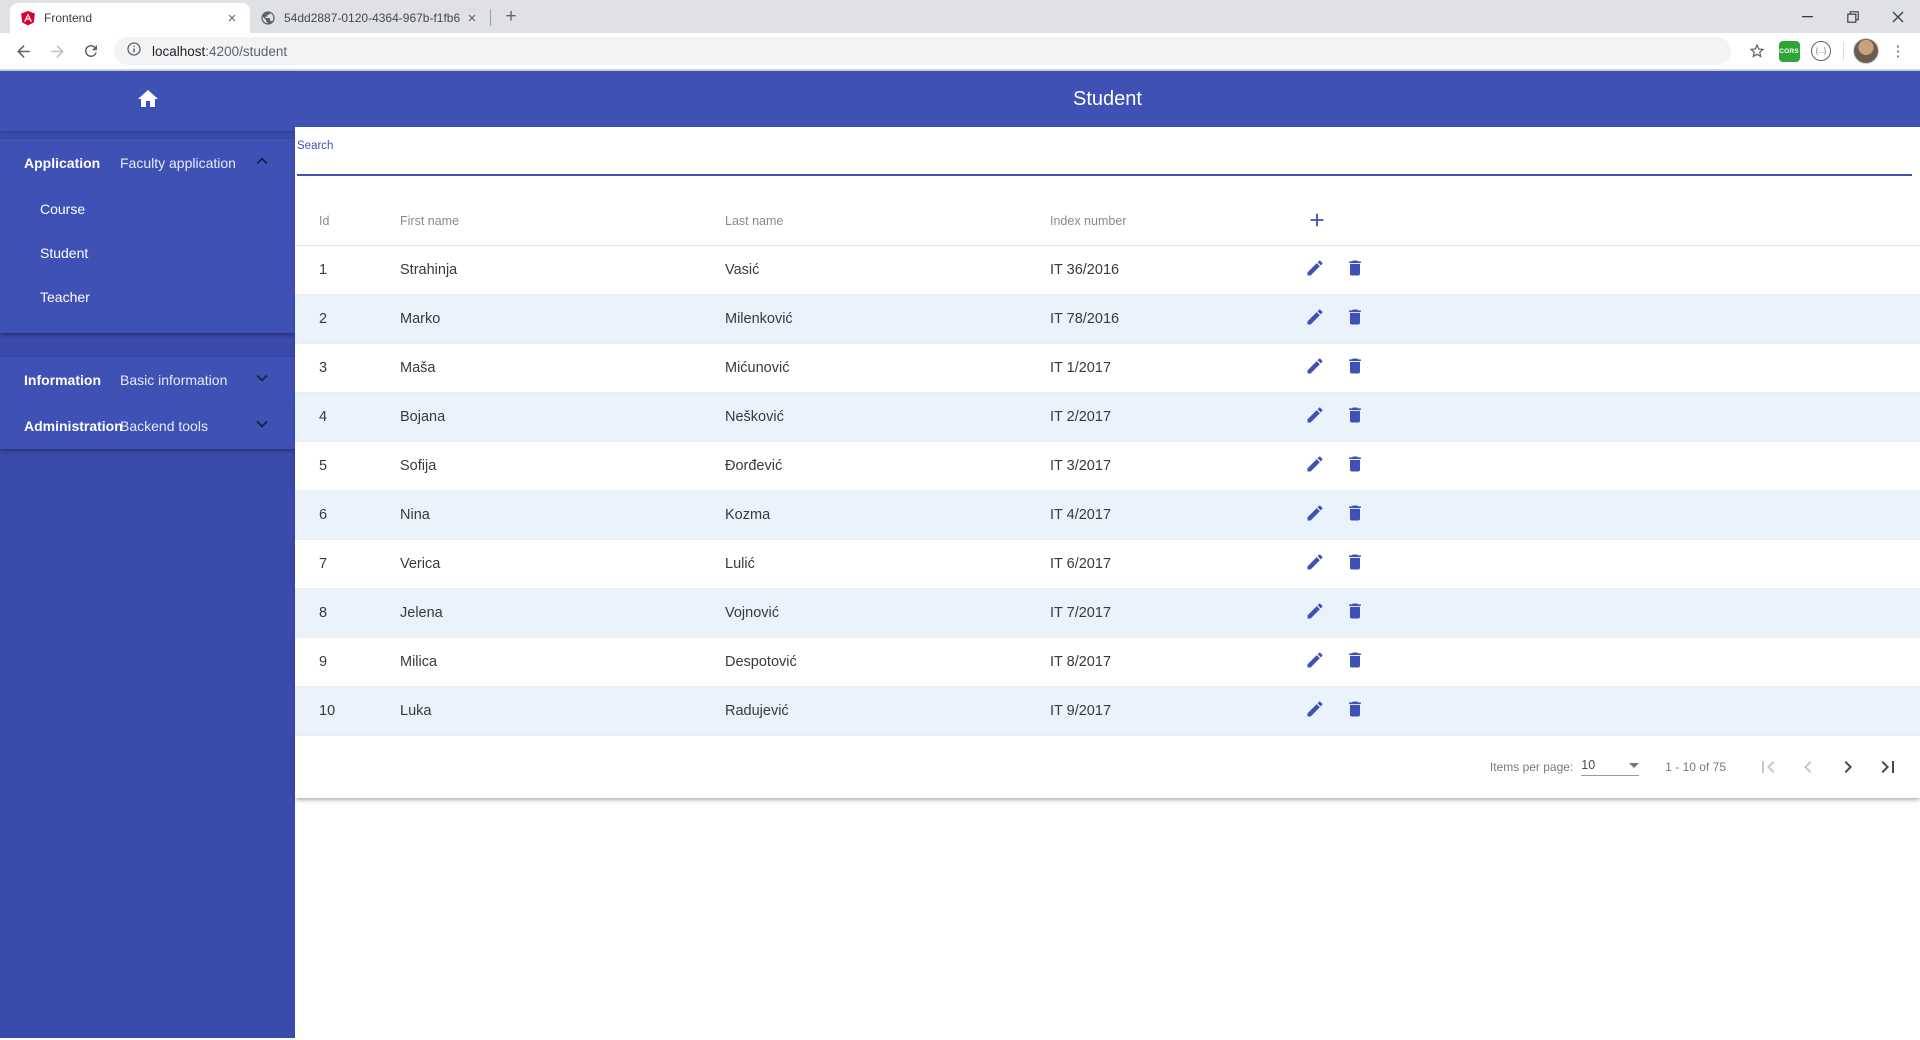  Describe the element at coordinates (1757, 51) in the screenshot. I see `bookmark-star-icon` at that location.